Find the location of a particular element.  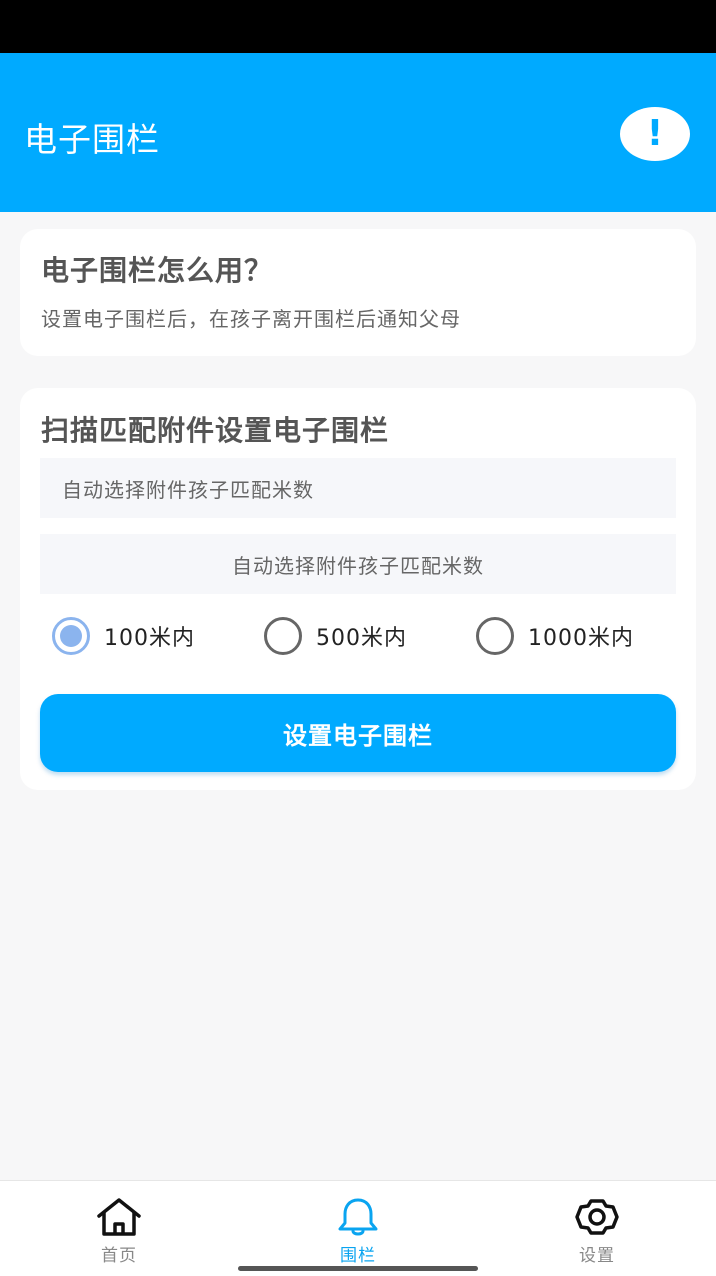

nav-item-home: 首页 is located at coordinates (119, 1231).